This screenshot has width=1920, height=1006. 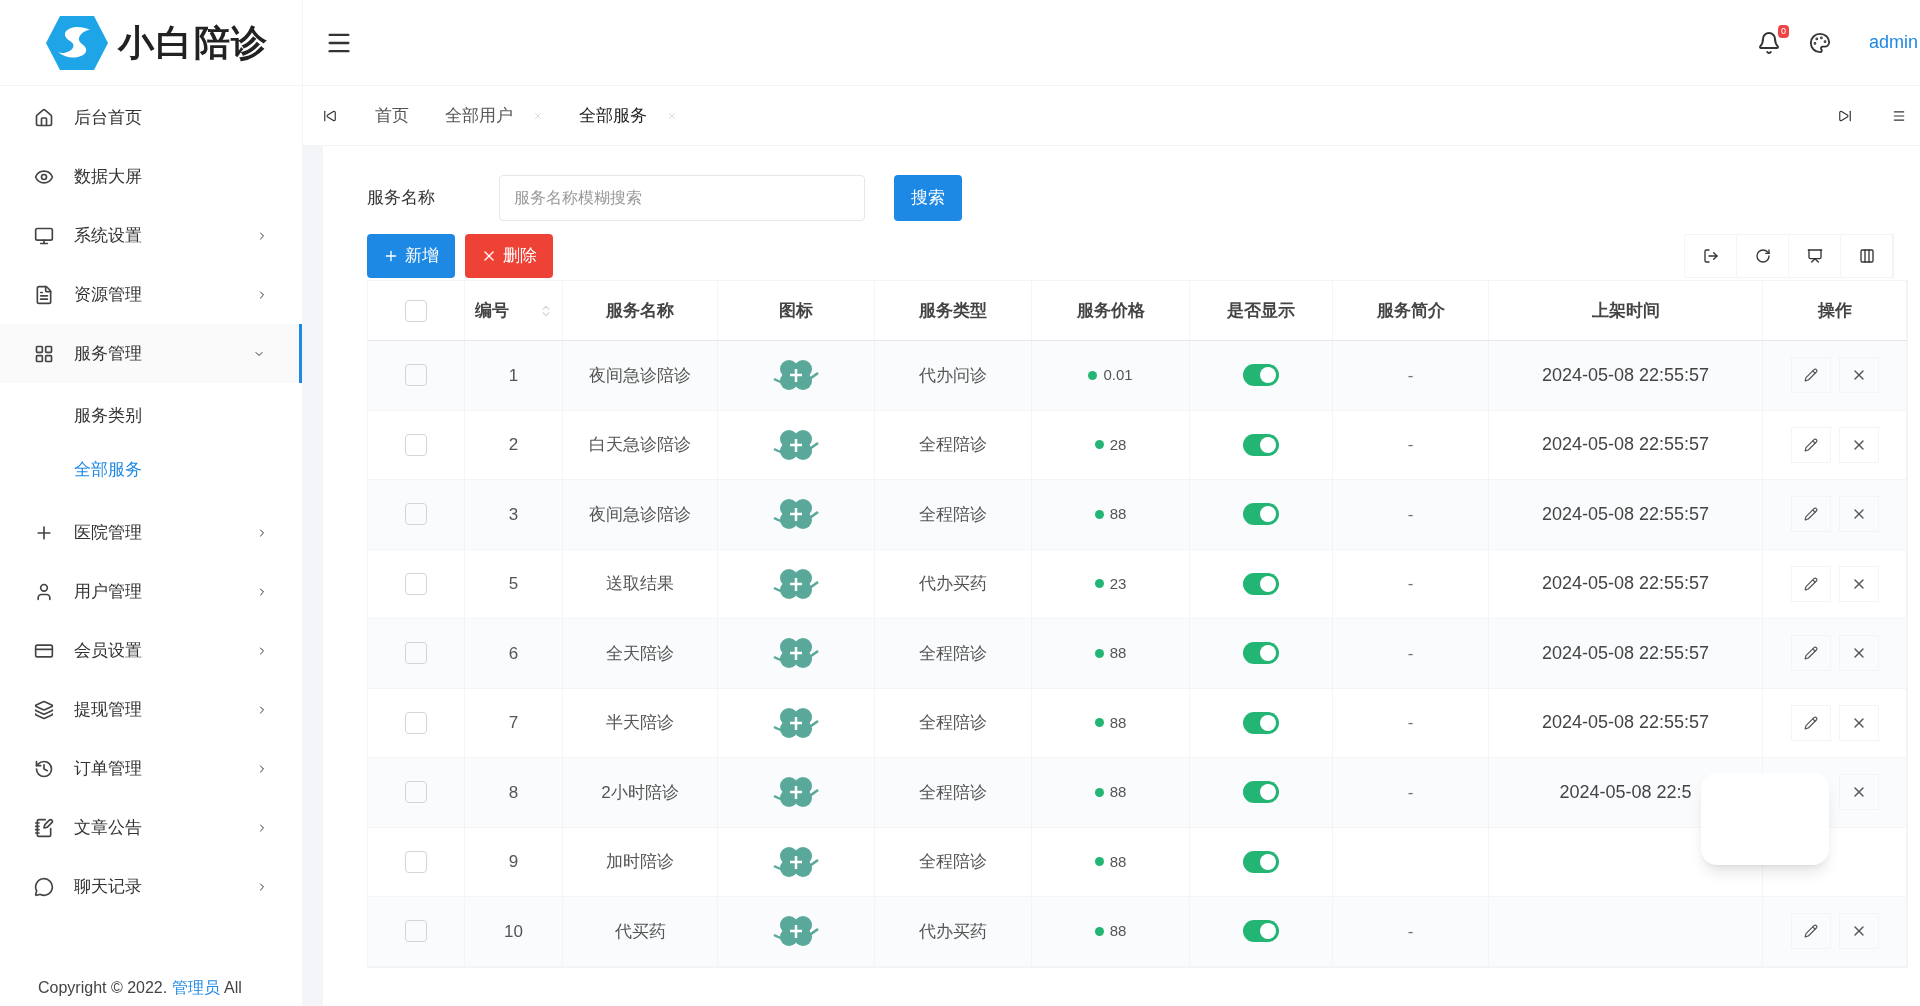 I want to click on submenu-item: 全部服务, so click(x=151, y=470).